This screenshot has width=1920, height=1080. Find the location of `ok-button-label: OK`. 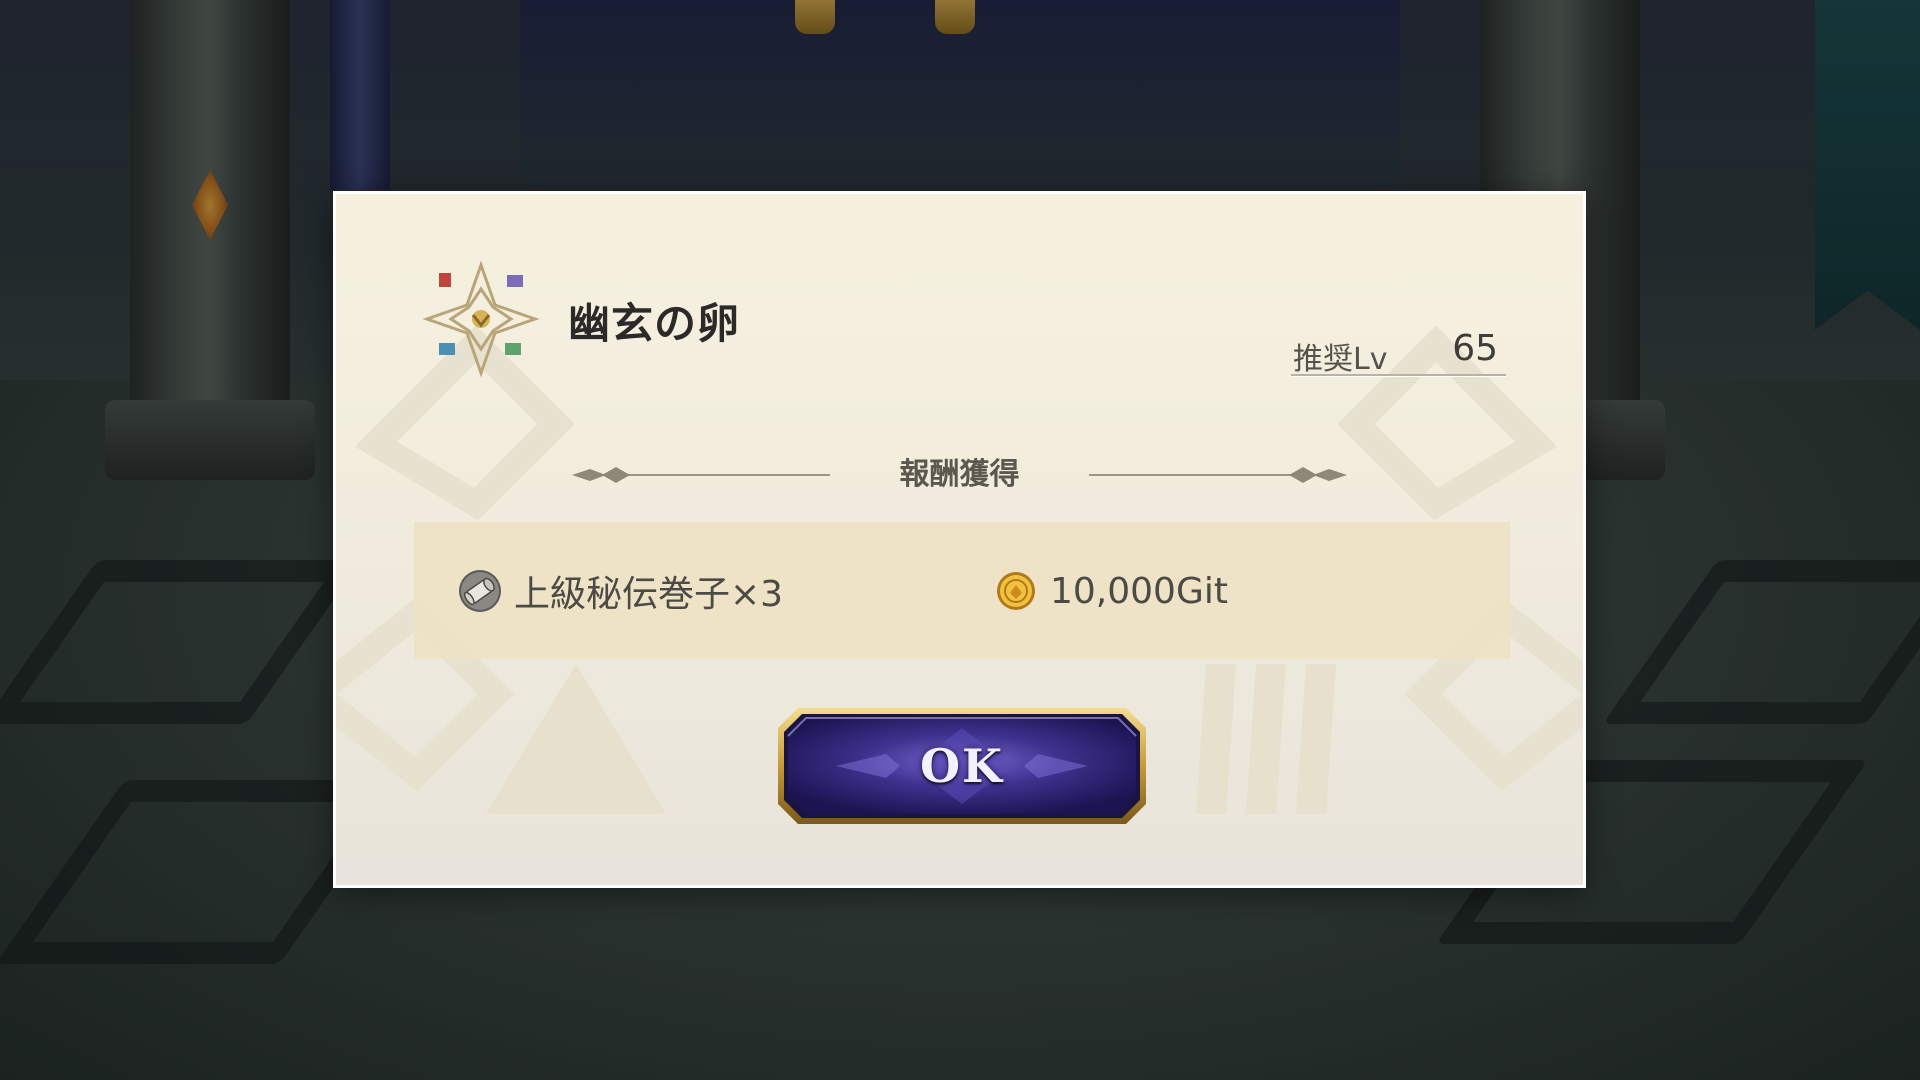

ok-button-label: OK is located at coordinates (962, 766).